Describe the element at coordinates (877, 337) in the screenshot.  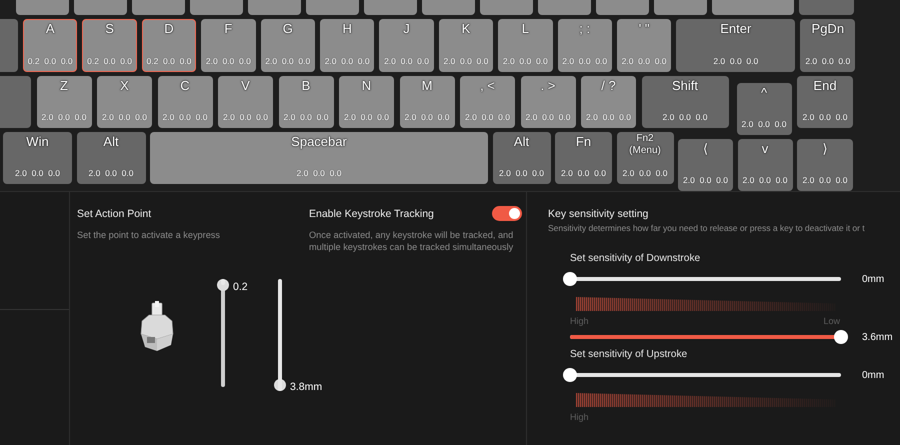
I see `slider-reading: 3.6mm` at that location.